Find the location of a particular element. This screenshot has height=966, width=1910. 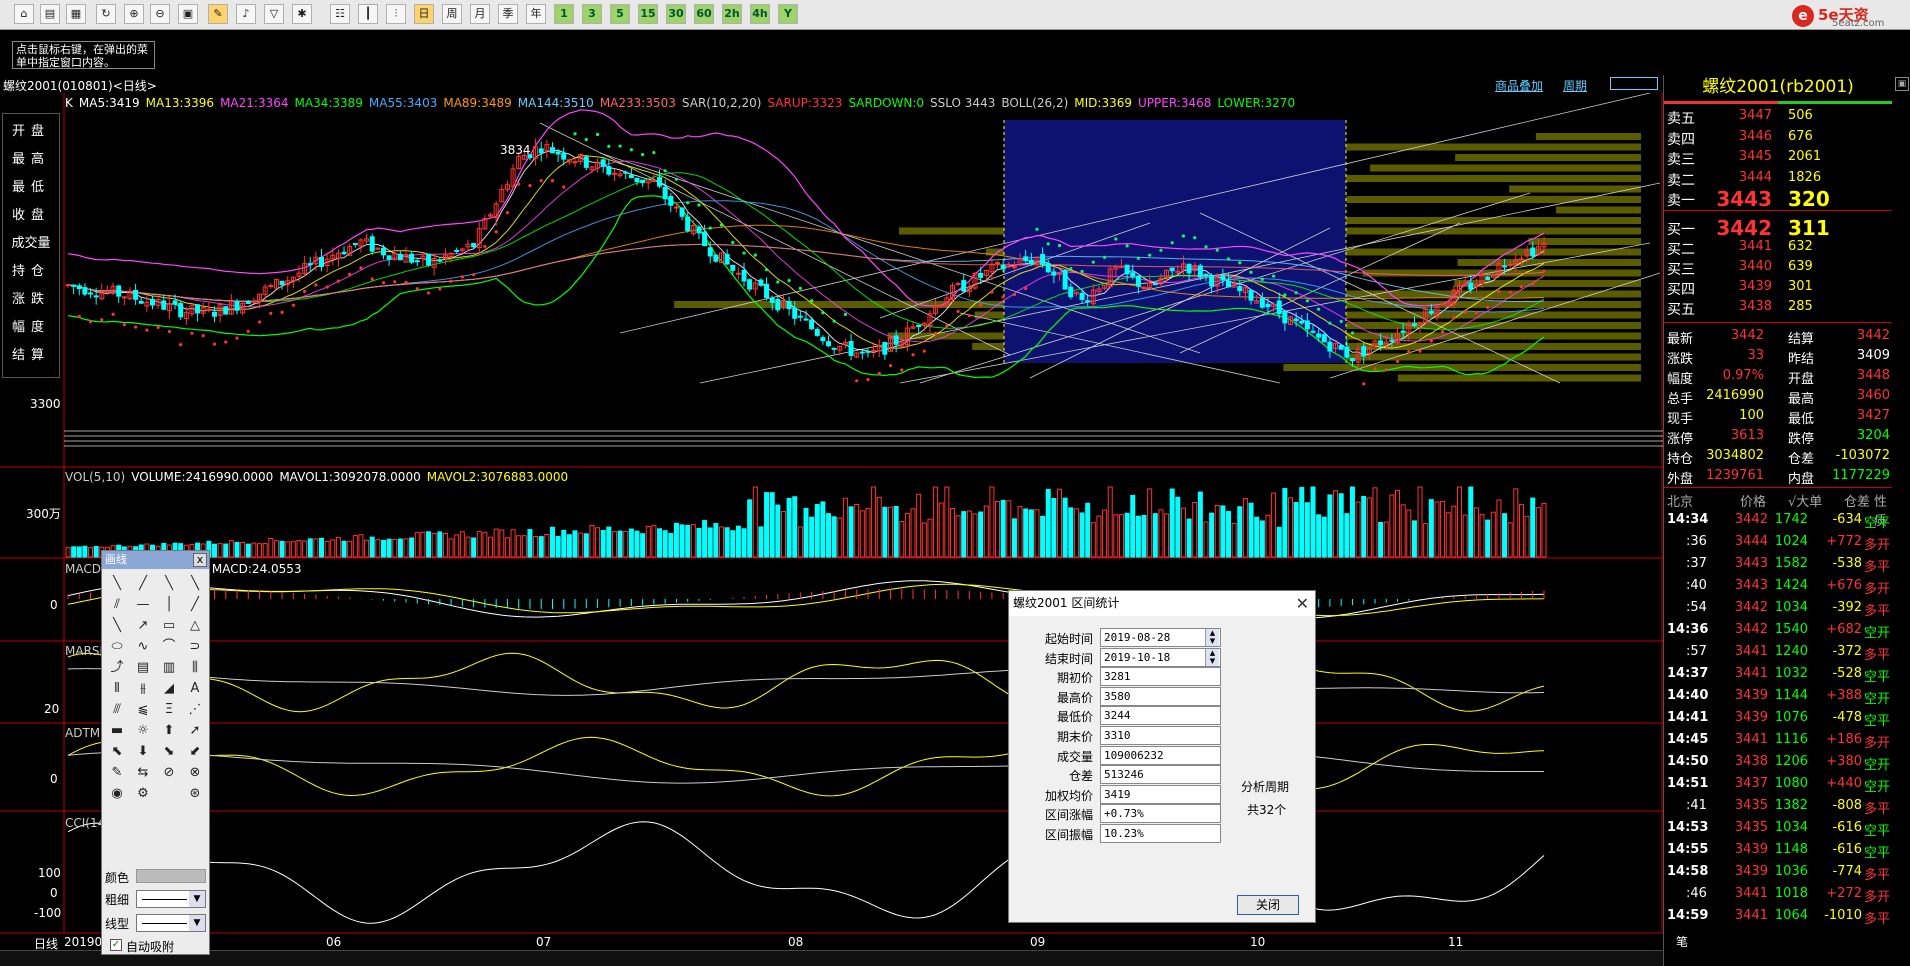

period-60m: 60 is located at coordinates (704, 14).